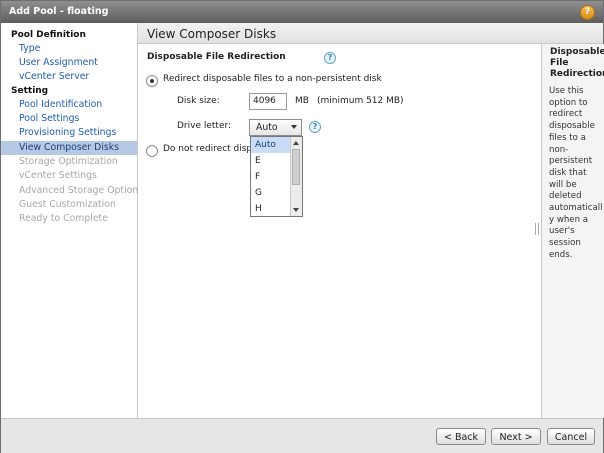  Describe the element at coordinates (461, 436) in the screenshot. I see `back-button: < Back` at that location.